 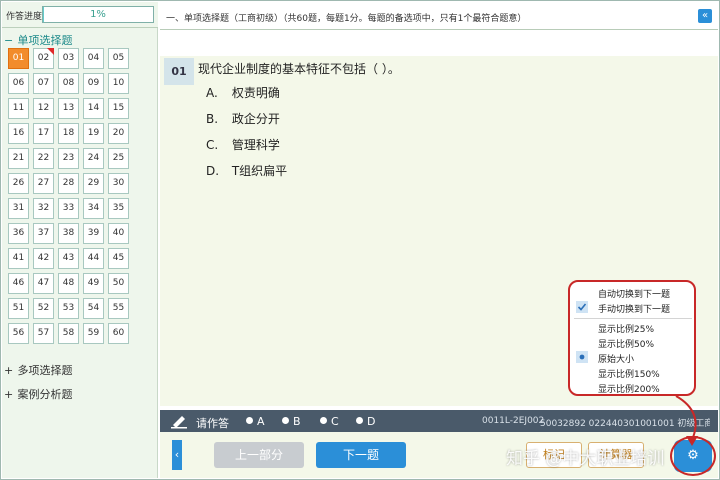 What do you see at coordinates (68, 183) in the screenshot?
I see `question-cell: 28` at bounding box center [68, 183].